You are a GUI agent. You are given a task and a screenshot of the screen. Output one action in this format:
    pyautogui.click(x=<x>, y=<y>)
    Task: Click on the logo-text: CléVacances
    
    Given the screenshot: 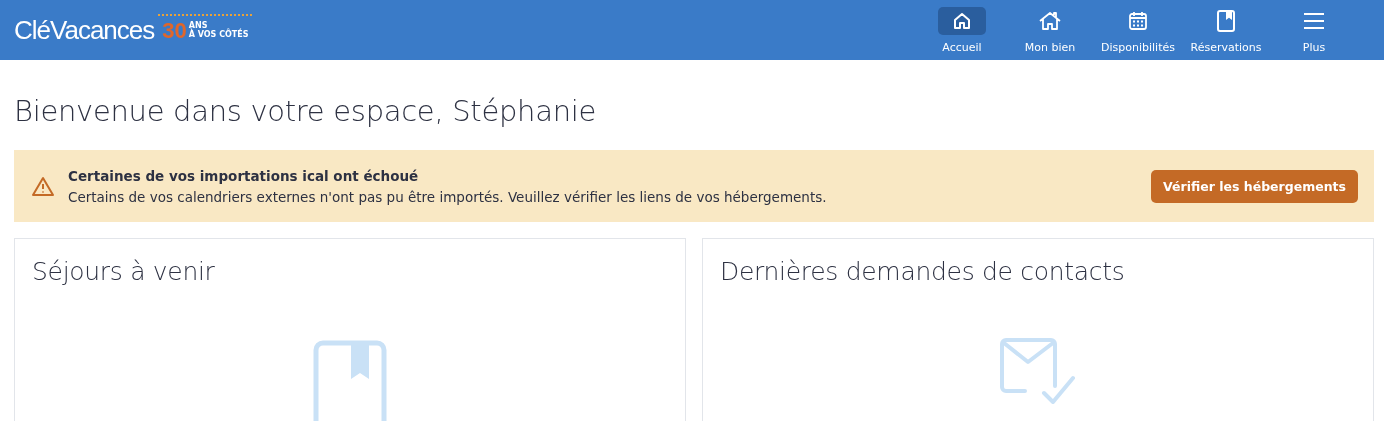 What is the action you would take?
    pyautogui.click(x=84, y=30)
    